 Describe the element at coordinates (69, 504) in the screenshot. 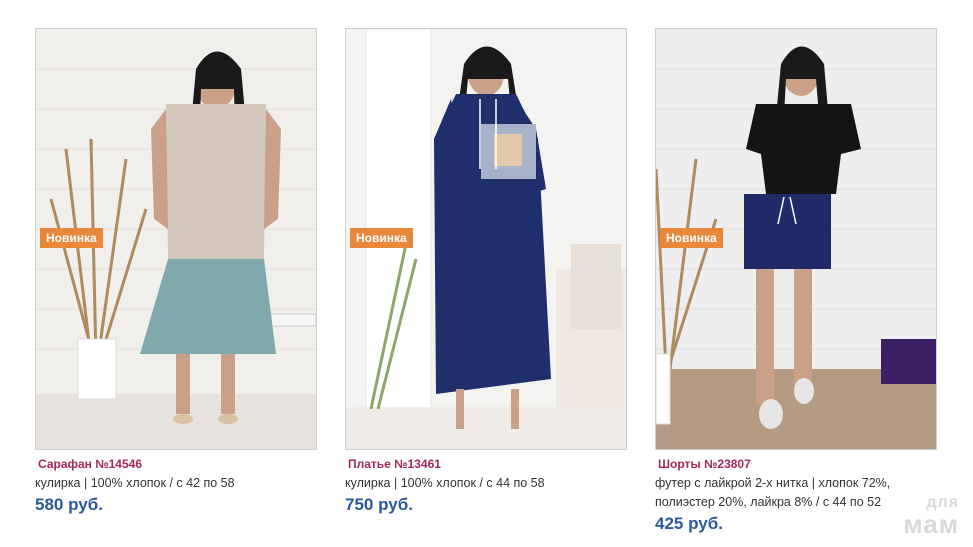

I see `product-price: 580 руб.` at that location.